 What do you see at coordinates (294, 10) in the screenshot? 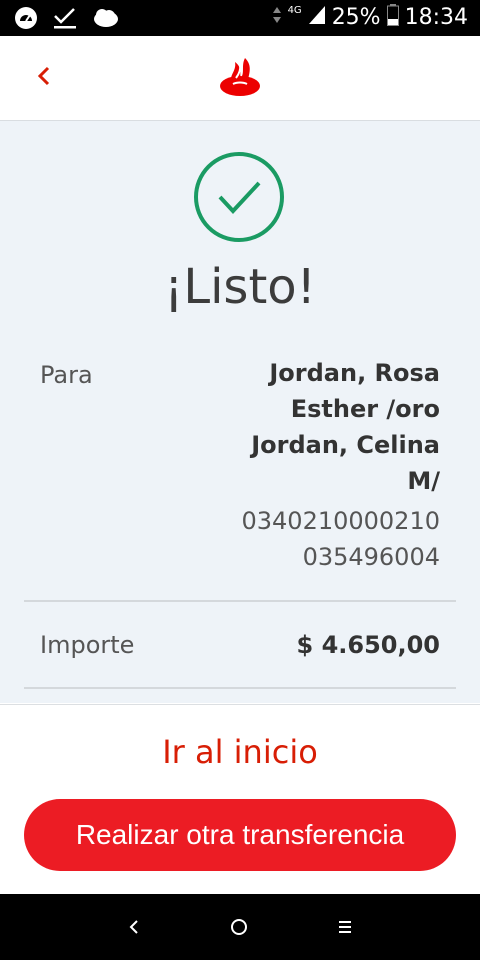
I see `network-type: 4G` at bounding box center [294, 10].